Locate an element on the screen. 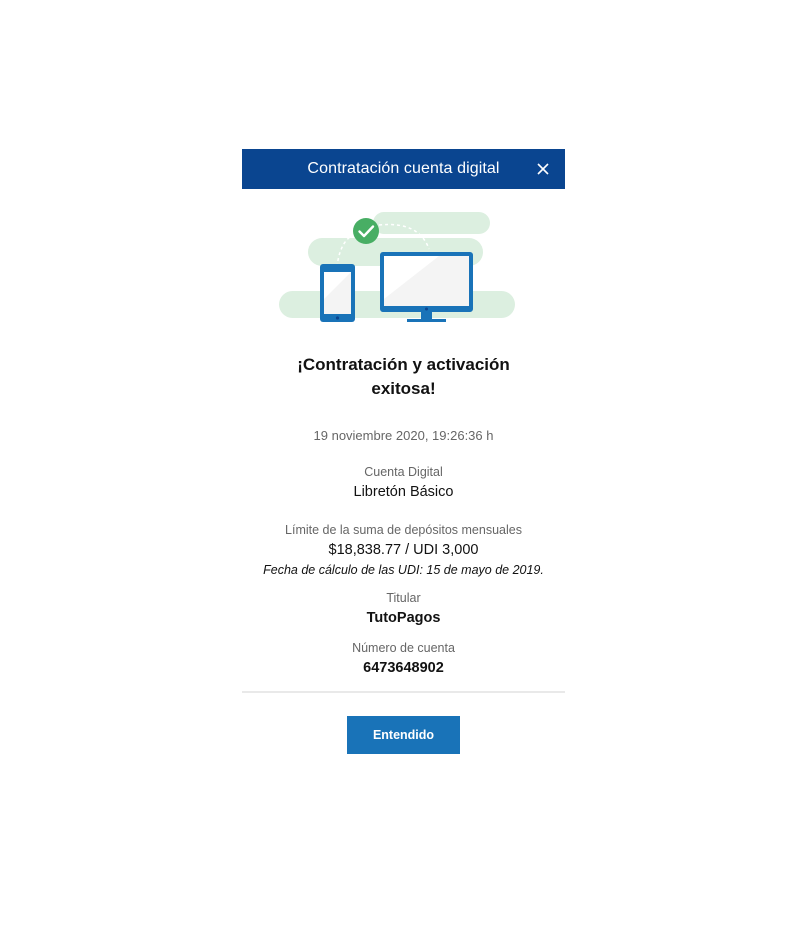  modal-header: Contratación cuenta digital is located at coordinates (403, 169).